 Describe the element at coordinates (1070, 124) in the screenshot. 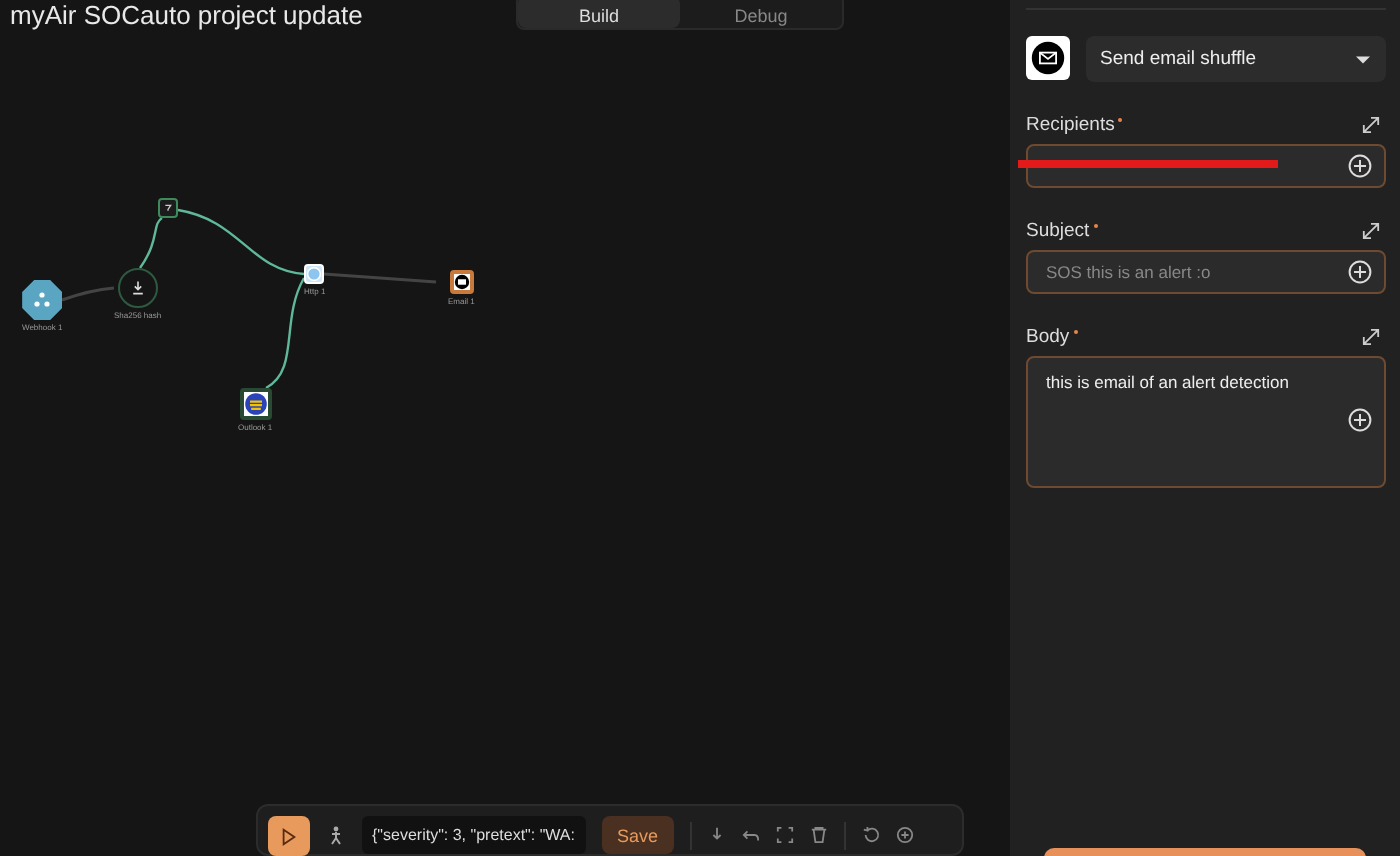

I see `field-label: Recipients` at that location.